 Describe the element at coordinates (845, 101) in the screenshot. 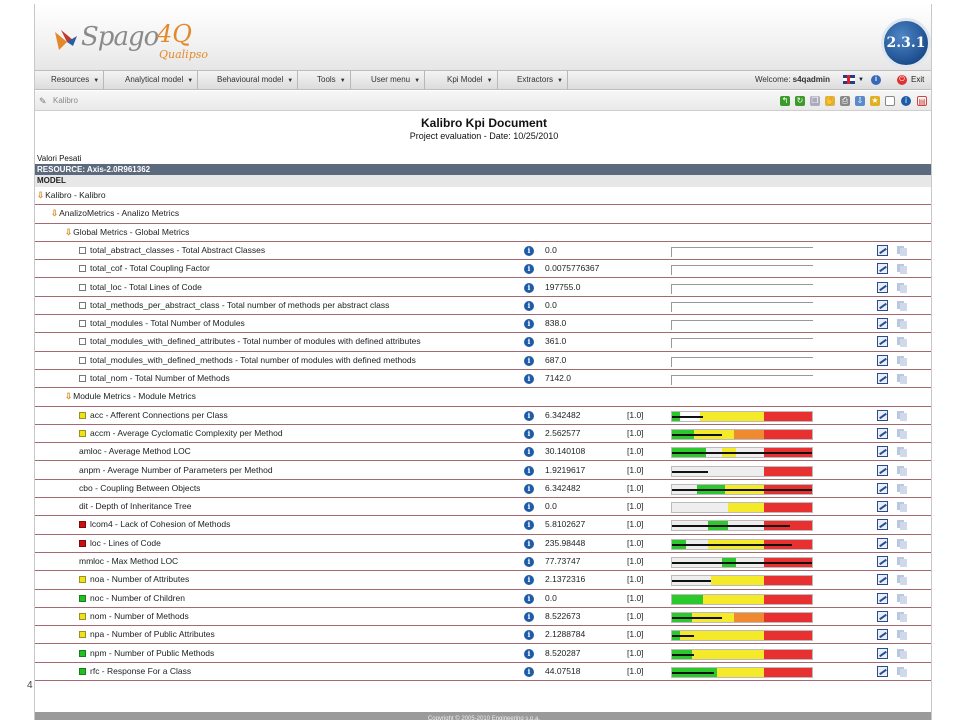

I see `print-icon: ⎙` at that location.